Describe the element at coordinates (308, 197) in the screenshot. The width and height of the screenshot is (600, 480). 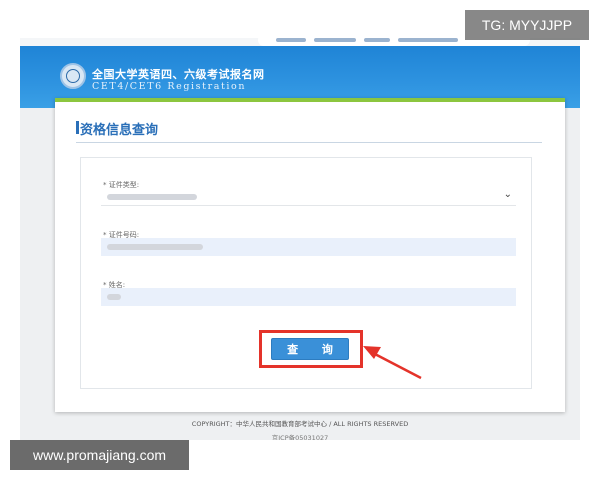
I see `id-type-select: ⌄` at that location.